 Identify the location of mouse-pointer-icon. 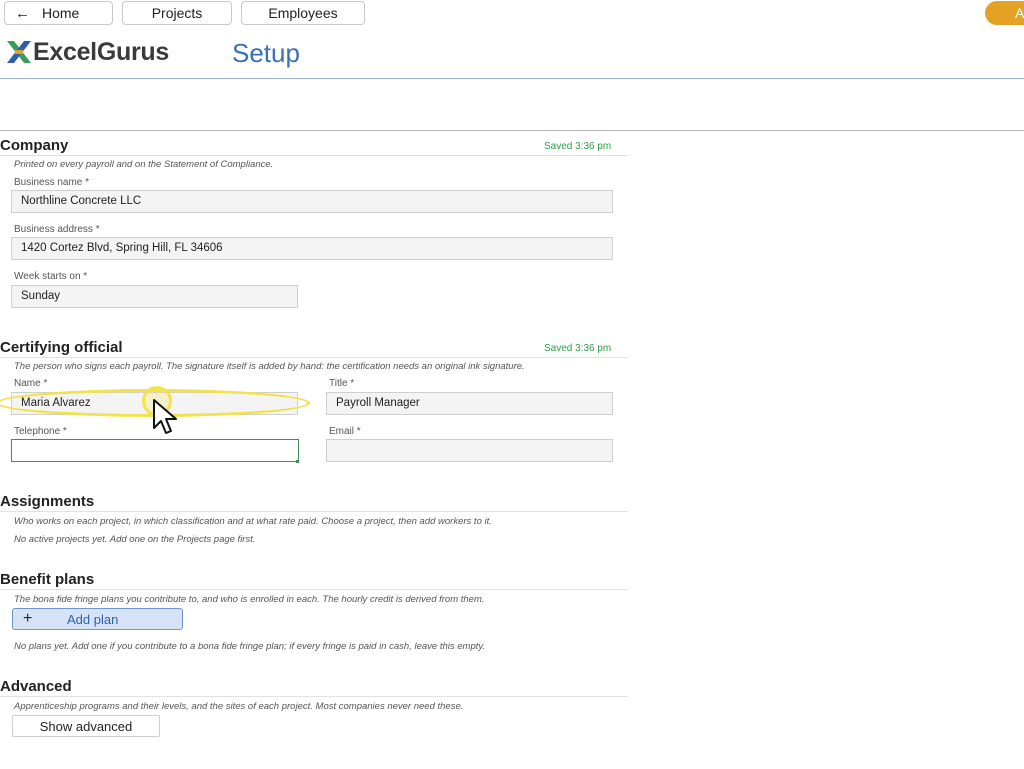
(165, 416).